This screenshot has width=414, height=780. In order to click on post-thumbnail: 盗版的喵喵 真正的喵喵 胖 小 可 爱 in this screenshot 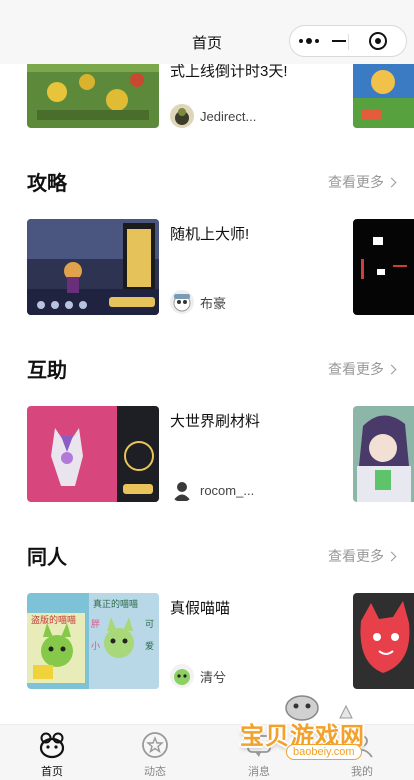, I will do `click(93, 641)`.